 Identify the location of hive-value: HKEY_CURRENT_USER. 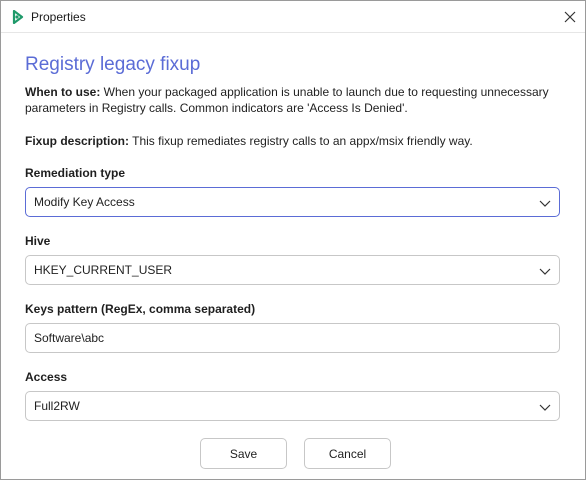
(103, 270).